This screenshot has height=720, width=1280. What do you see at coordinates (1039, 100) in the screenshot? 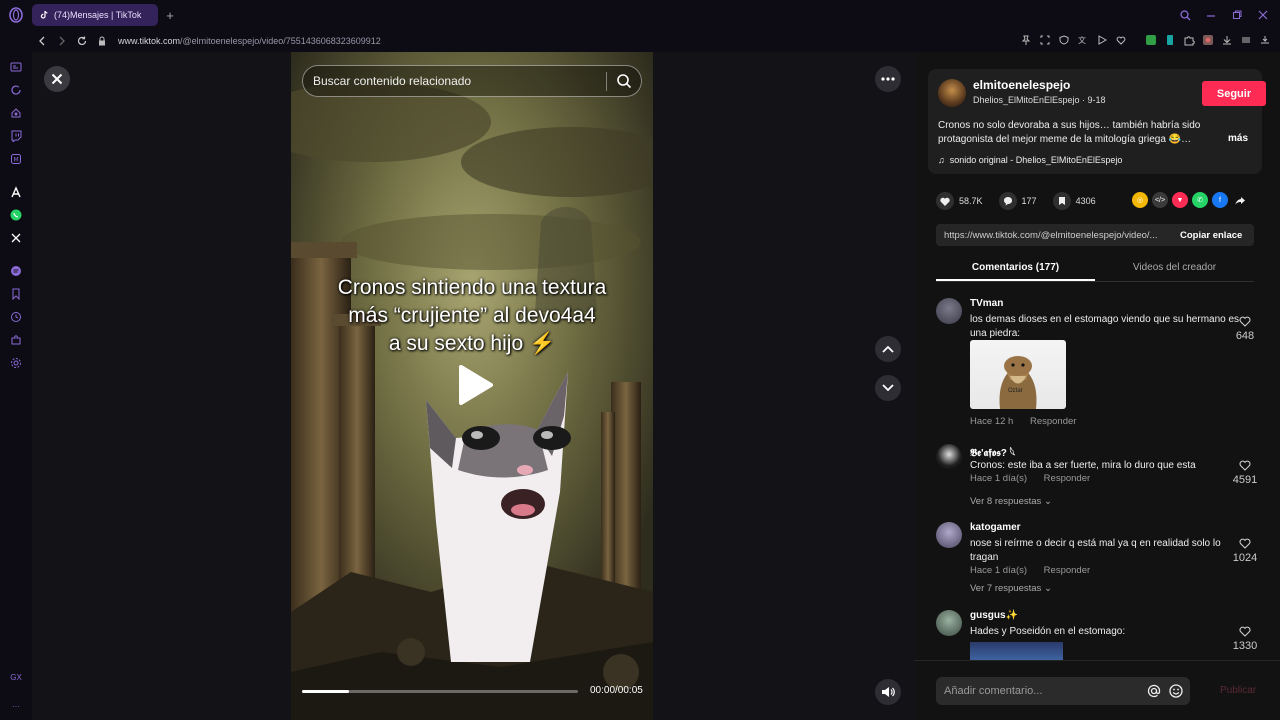
I see `author-nickname-date: Dhelios_ElMitoEnElEspejo · 9-18` at bounding box center [1039, 100].